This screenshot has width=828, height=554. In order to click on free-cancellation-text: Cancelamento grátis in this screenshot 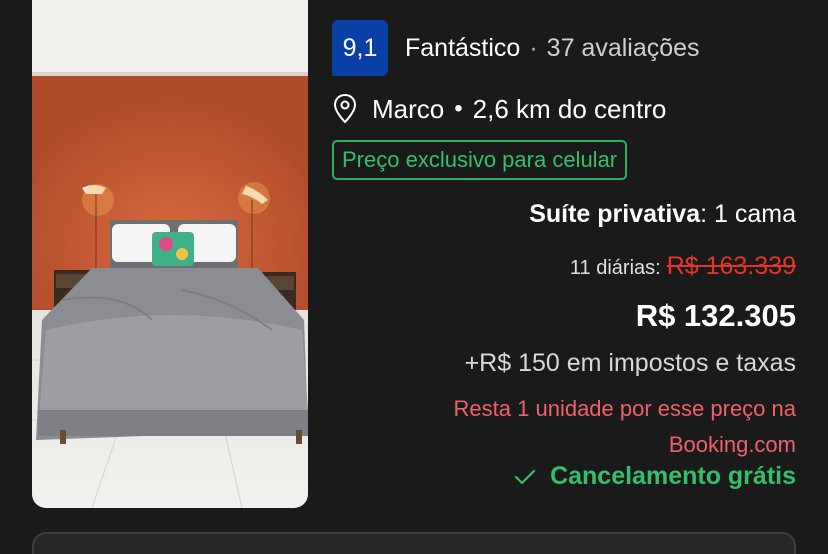, I will do `click(673, 476)`.